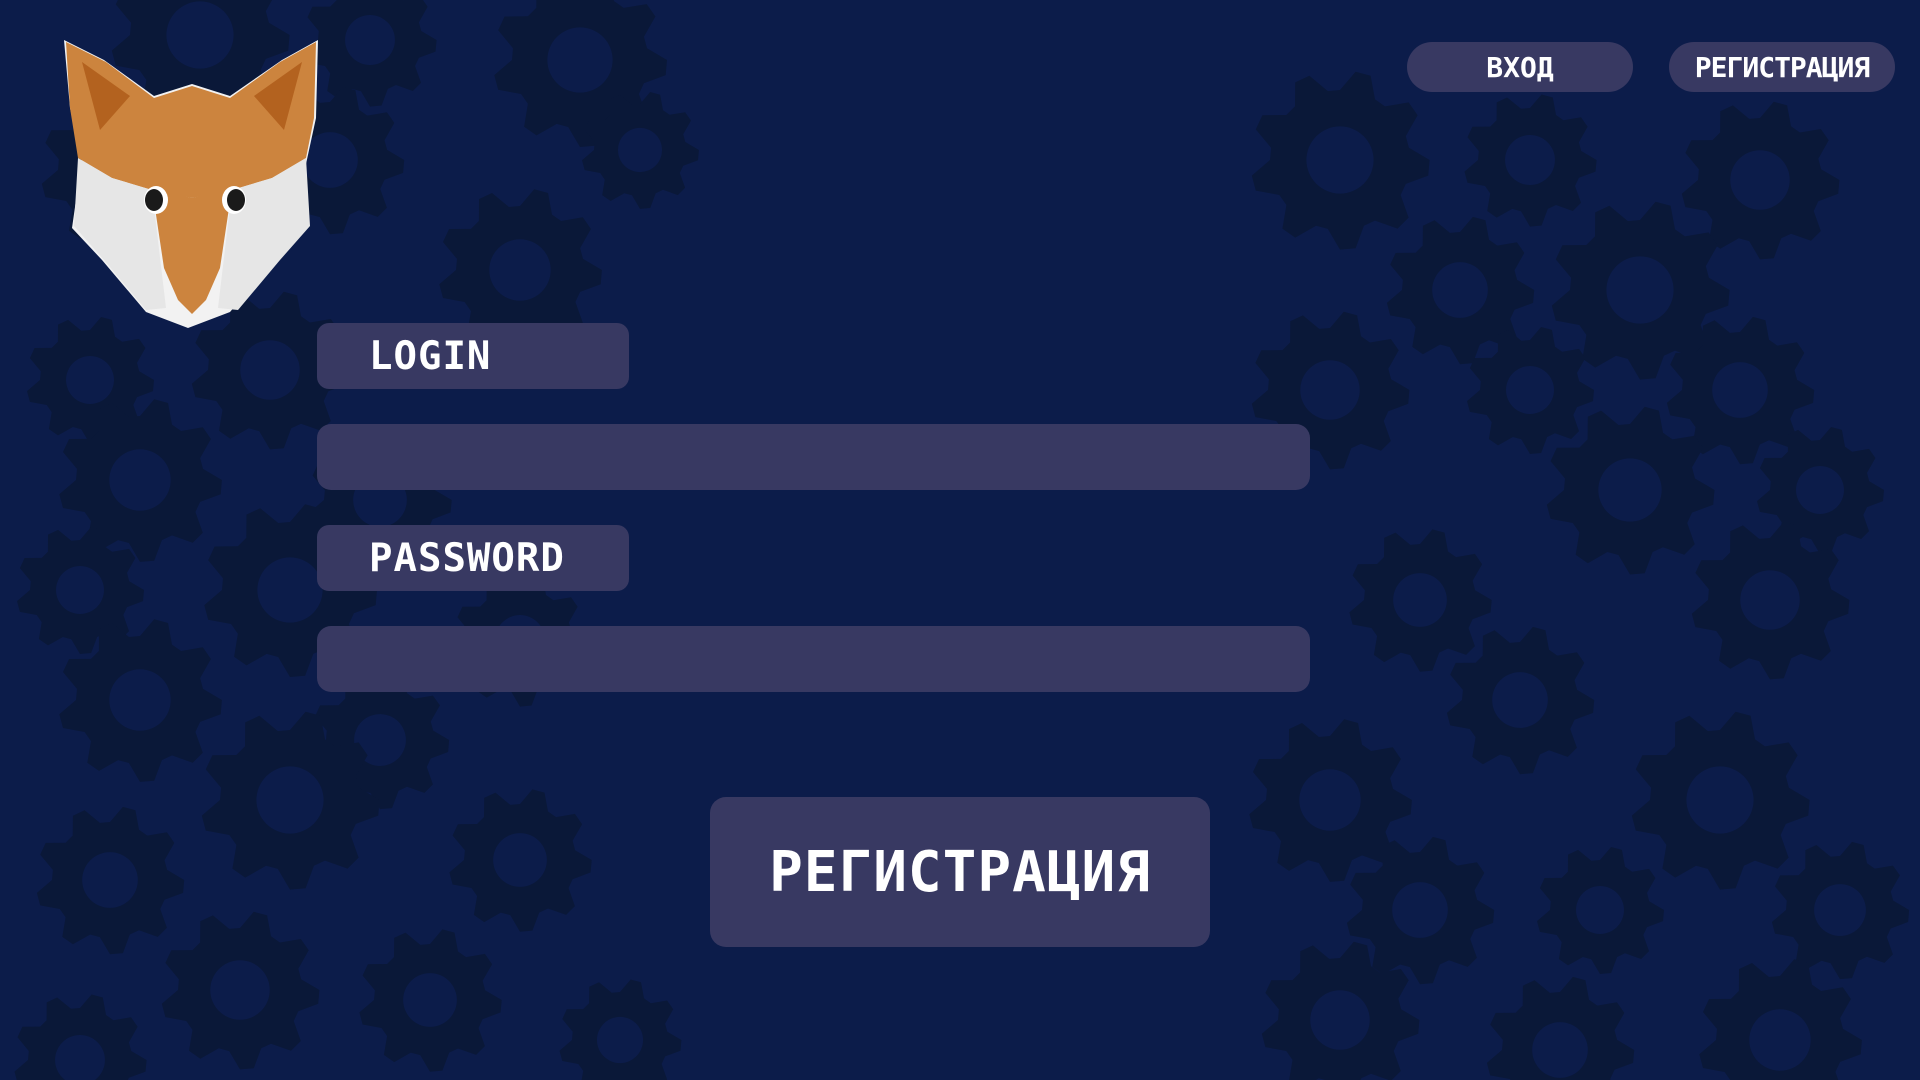 The width and height of the screenshot is (1920, 1080). Describe the element at coordinates (1520, 67) in the screenshot. I see `nav-login-button: ВХОД` at that location.